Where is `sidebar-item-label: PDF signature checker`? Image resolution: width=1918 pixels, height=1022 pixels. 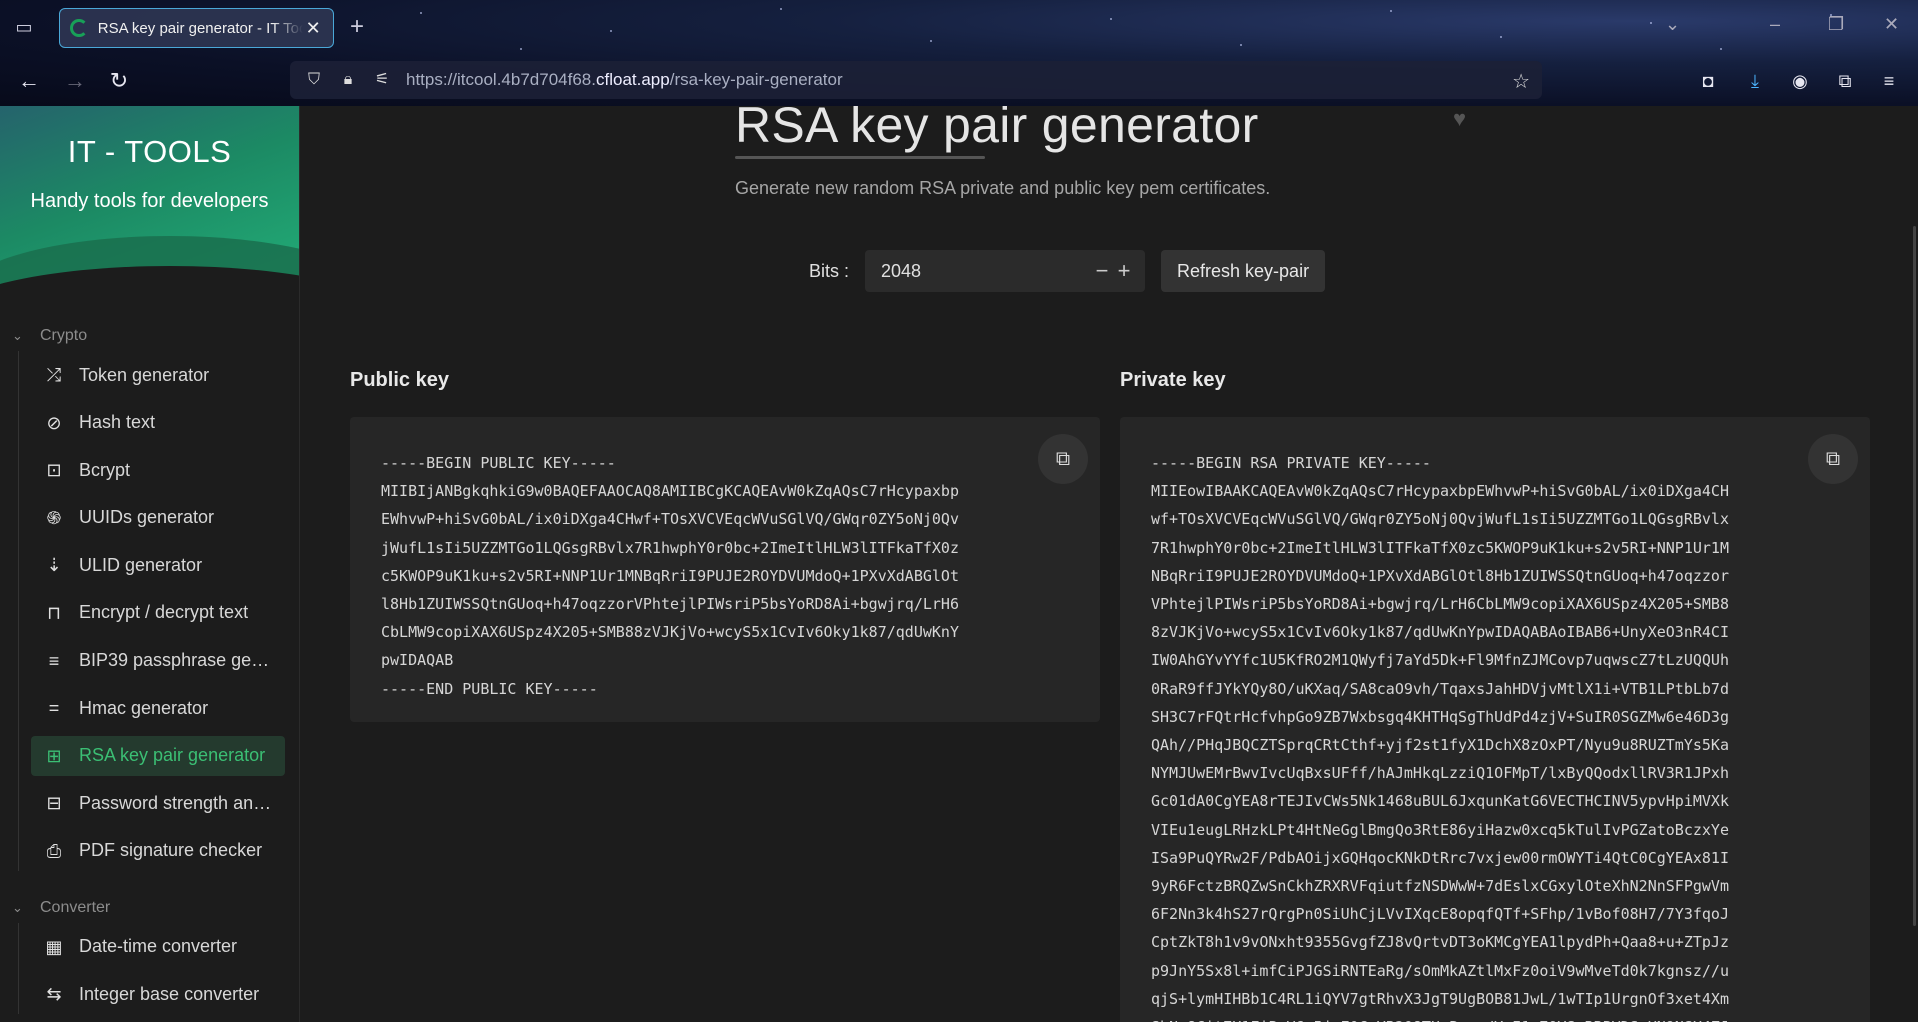 sidebar-item-label: PDF signature checker is located at coordinates (171, 850).